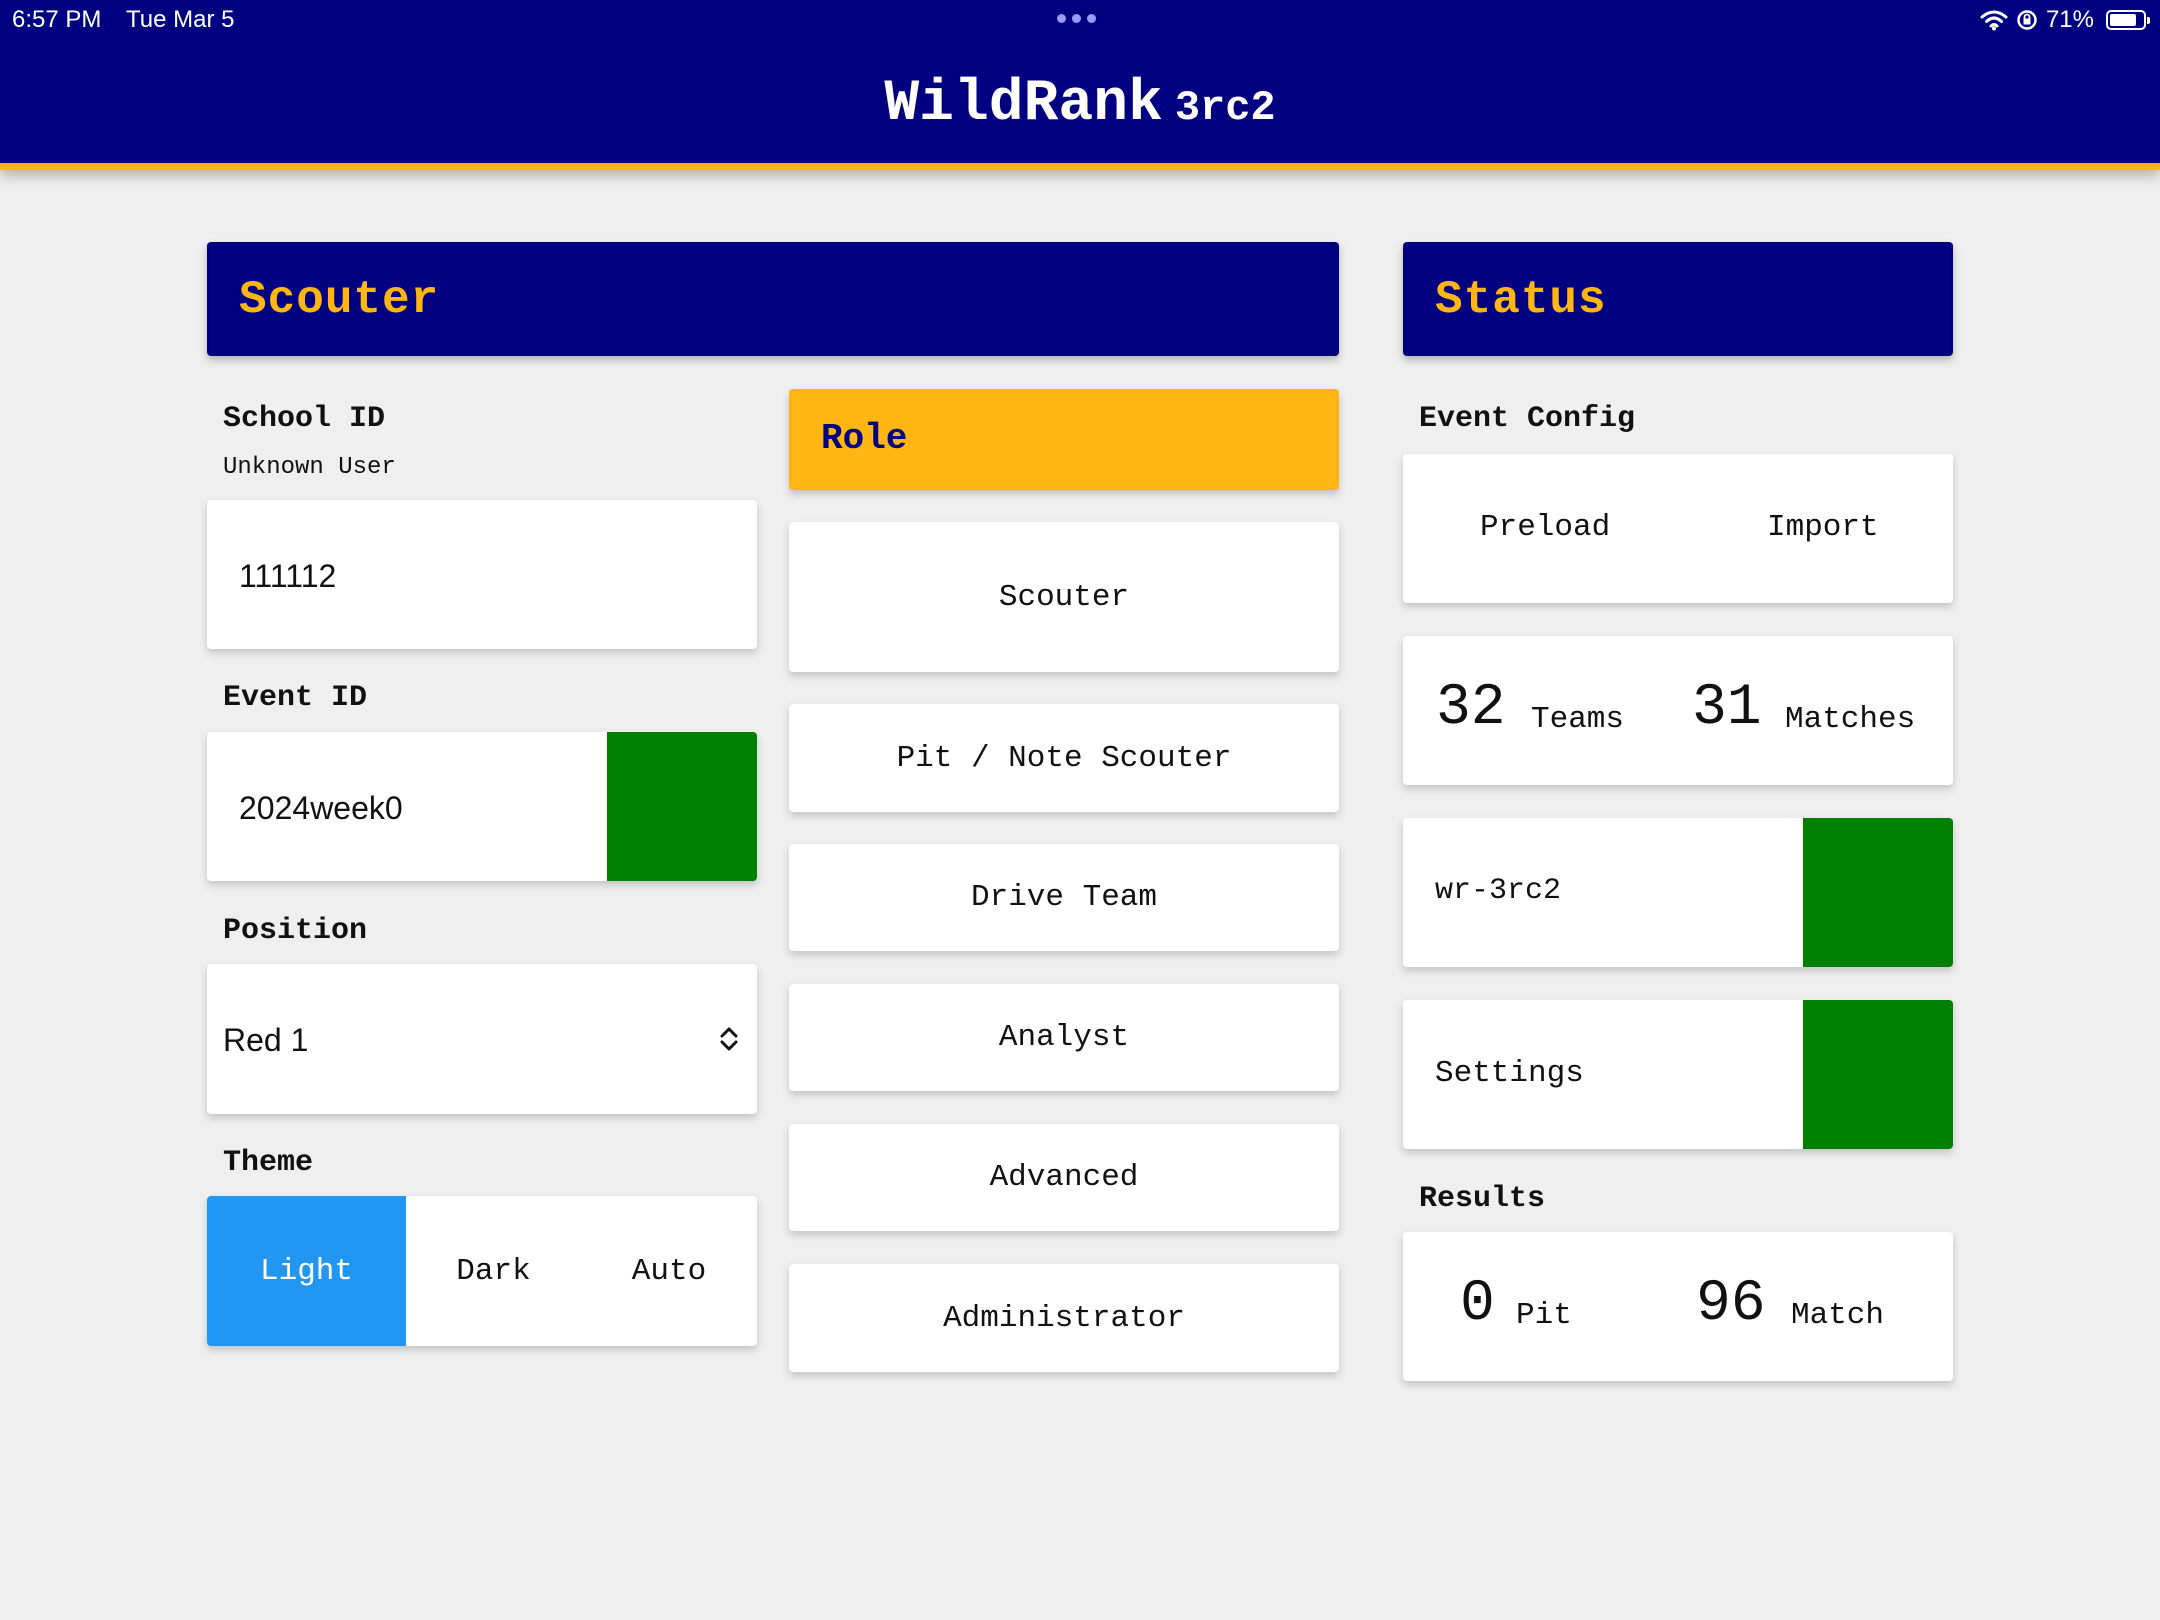  Describe the element at coordinates (180, 19) in the screenshot. I see `status-date: Tue Mar 5` at that location.